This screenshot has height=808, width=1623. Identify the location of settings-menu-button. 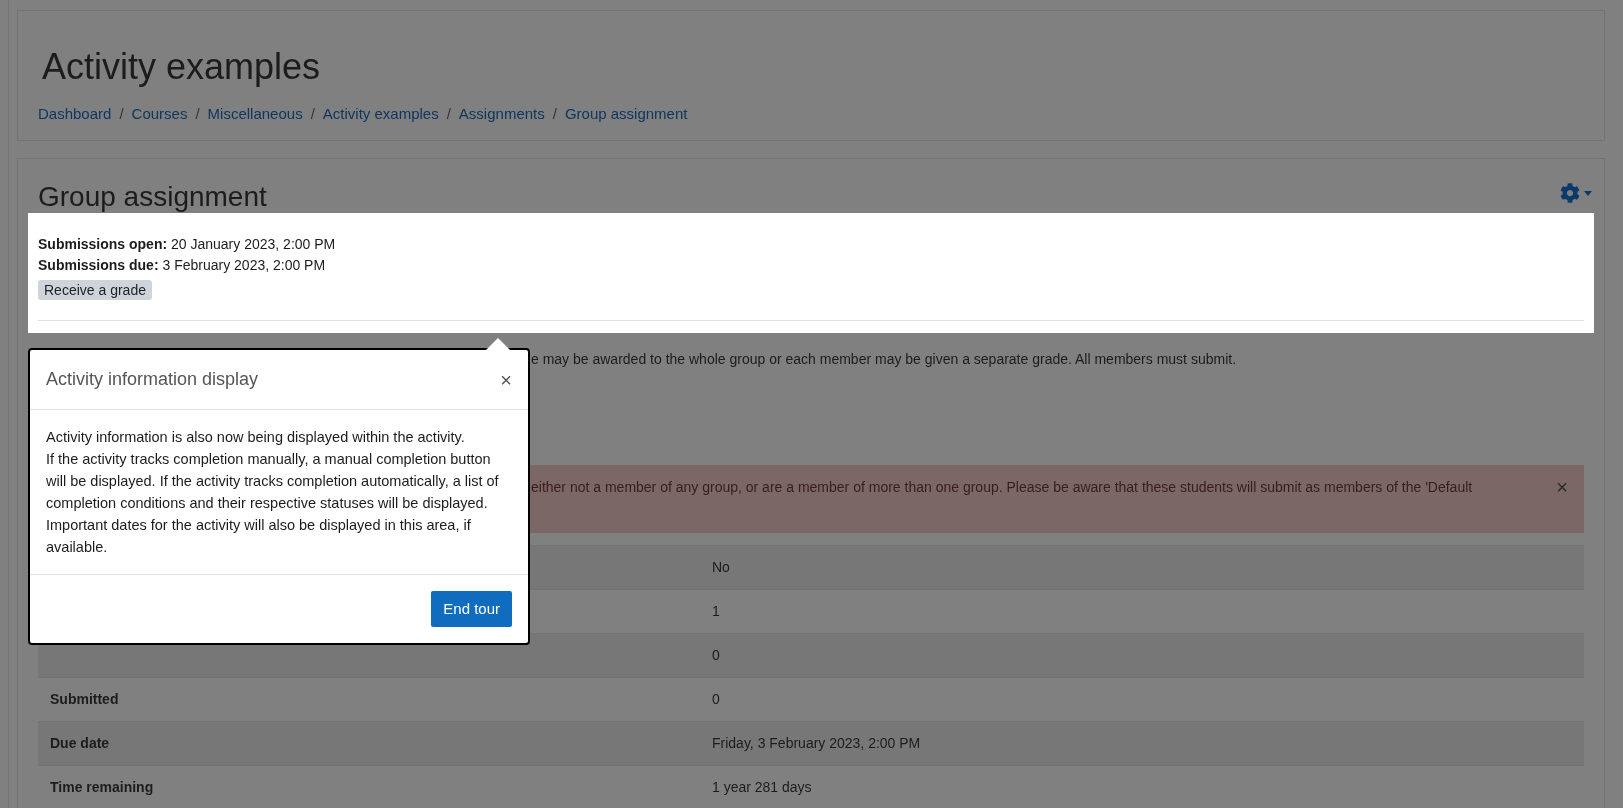
(1576, 193).